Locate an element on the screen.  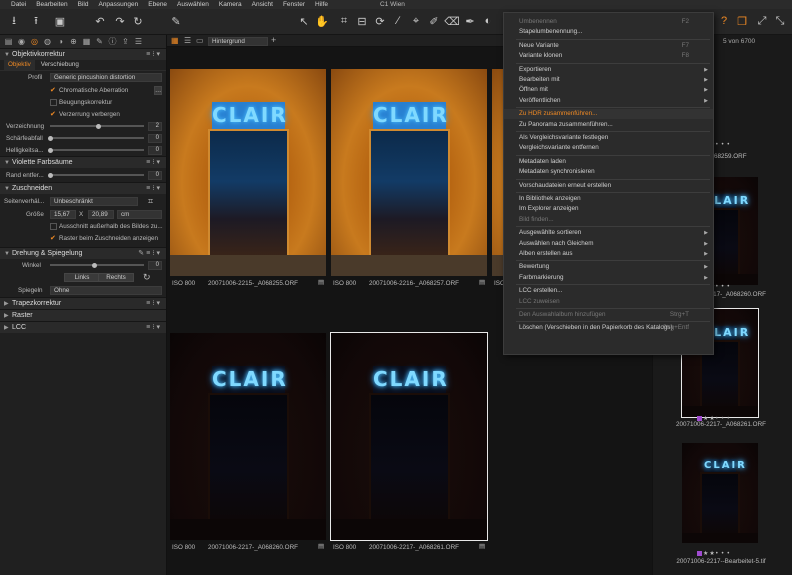
undo-icon: ↶ is located at coordinates (100, 21).